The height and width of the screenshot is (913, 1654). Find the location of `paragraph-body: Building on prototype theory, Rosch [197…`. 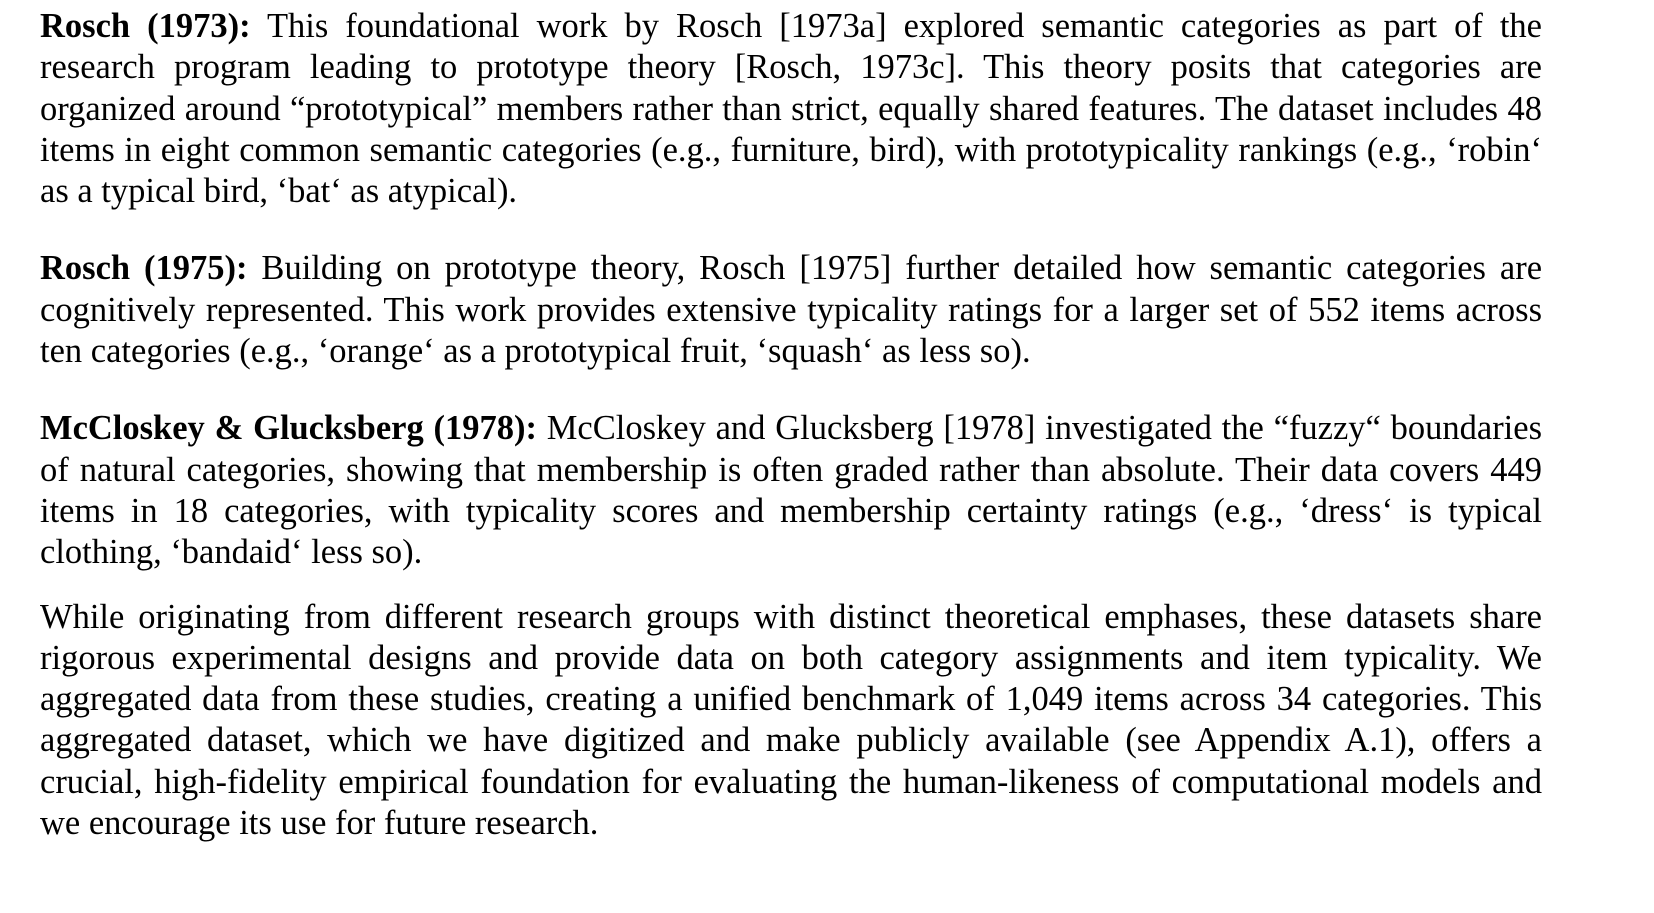

paragraph-body: Building on prototype theory, Rosch [197… is located at coordinates (791, 310).